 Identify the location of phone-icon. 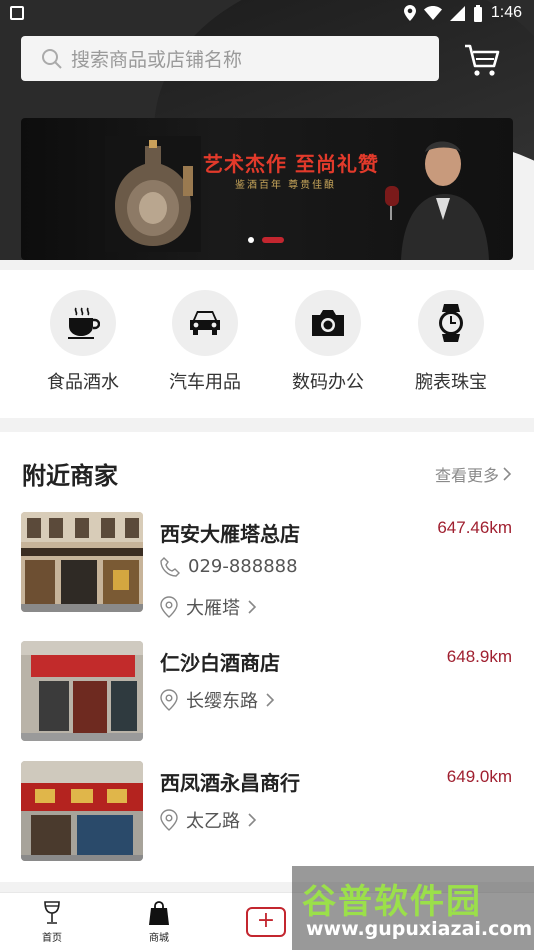
(170, 566).